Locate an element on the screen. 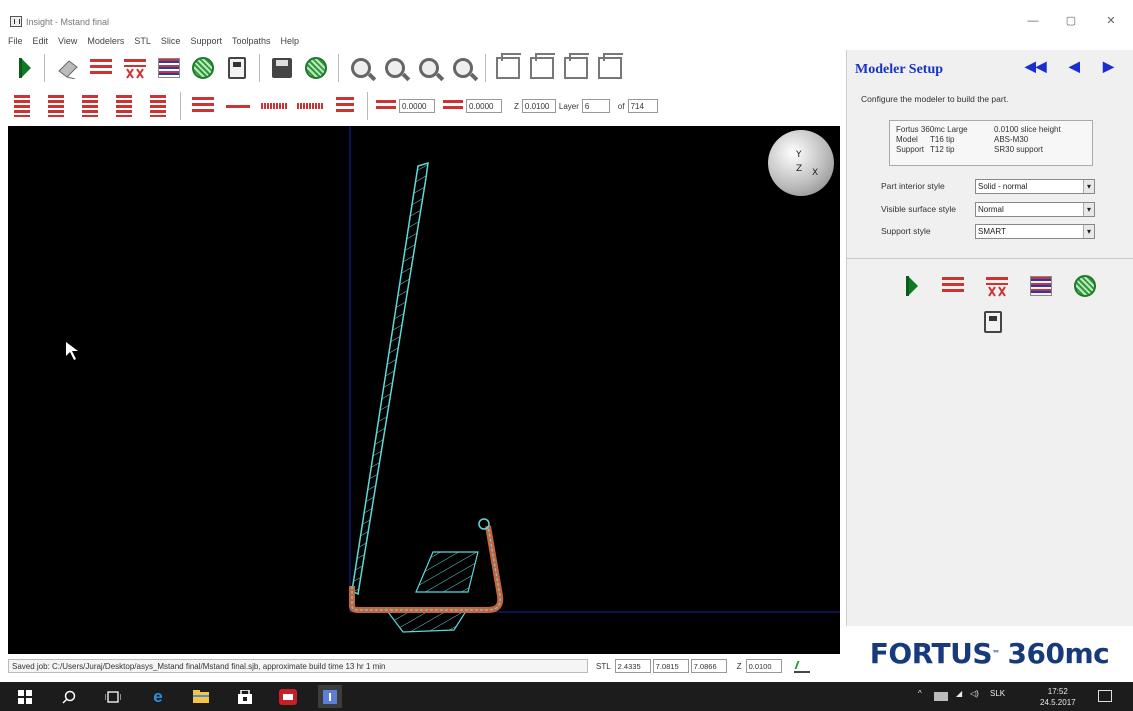 The height and width of the screenshot is (711, 1133). model-tip: T16 tip is located at coordinates (942, 139).